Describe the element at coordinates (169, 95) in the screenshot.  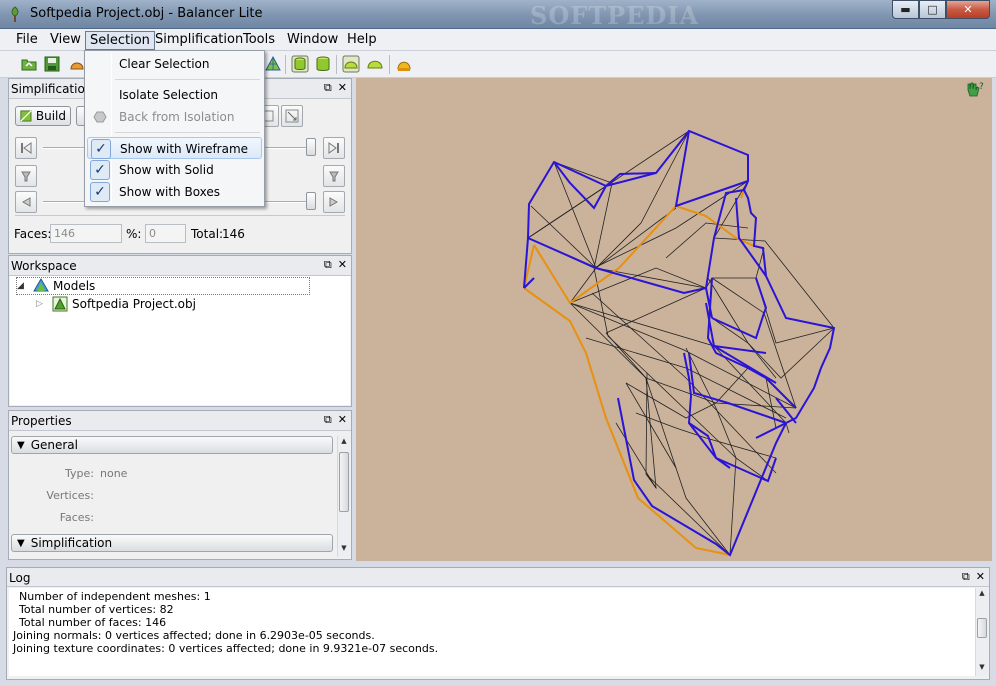
I see `menu-item-label: Isolate Selection` at that location.